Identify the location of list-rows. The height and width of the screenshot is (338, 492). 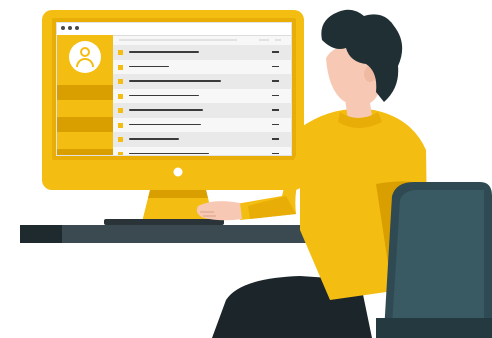
(202, 100).